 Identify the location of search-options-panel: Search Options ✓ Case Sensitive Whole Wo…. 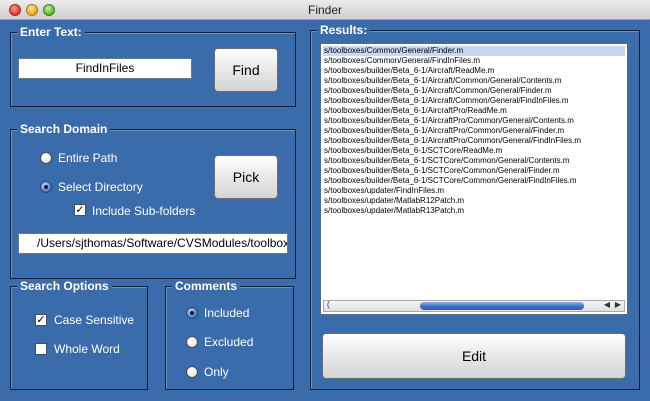
(79, 334).